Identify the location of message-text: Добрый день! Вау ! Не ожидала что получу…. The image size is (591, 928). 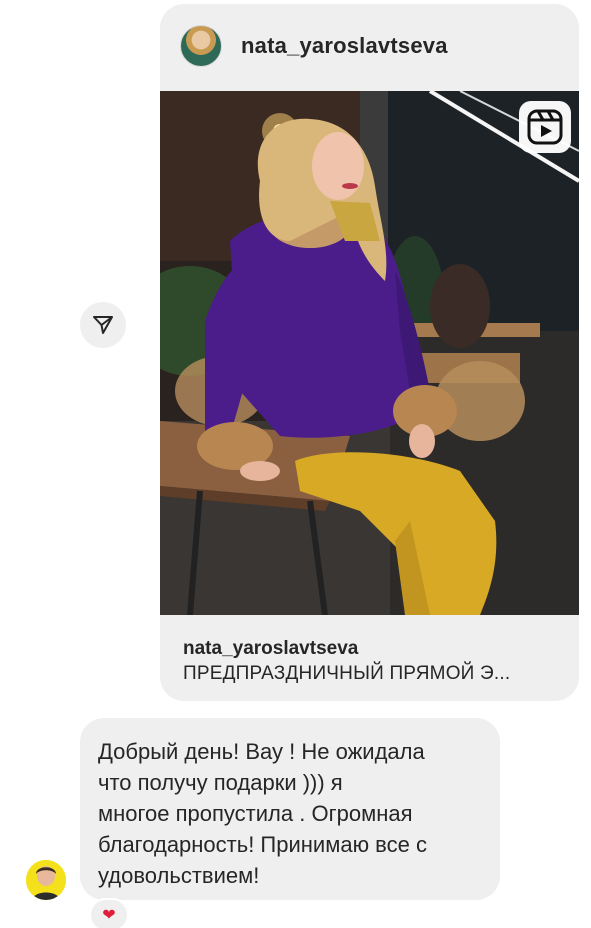
(262, 813).